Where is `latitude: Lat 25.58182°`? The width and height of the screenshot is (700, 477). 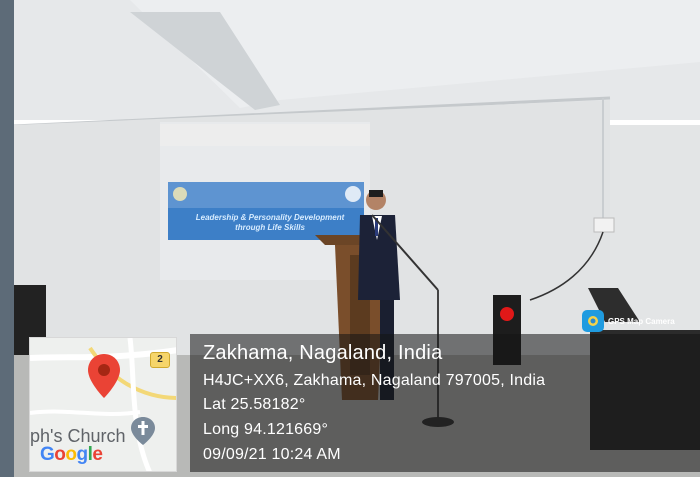
latitude: Lat 25.58182° is located at coordinates (254, 404).